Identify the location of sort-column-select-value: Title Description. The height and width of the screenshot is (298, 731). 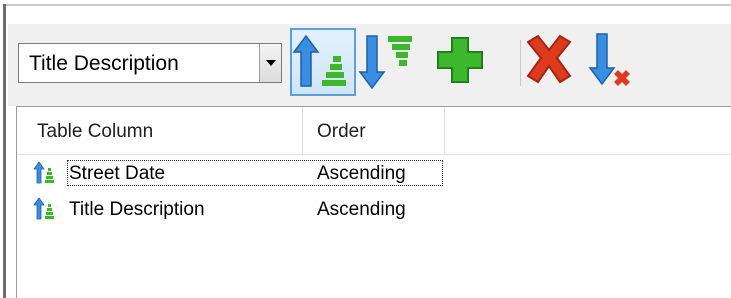
(104, 63).